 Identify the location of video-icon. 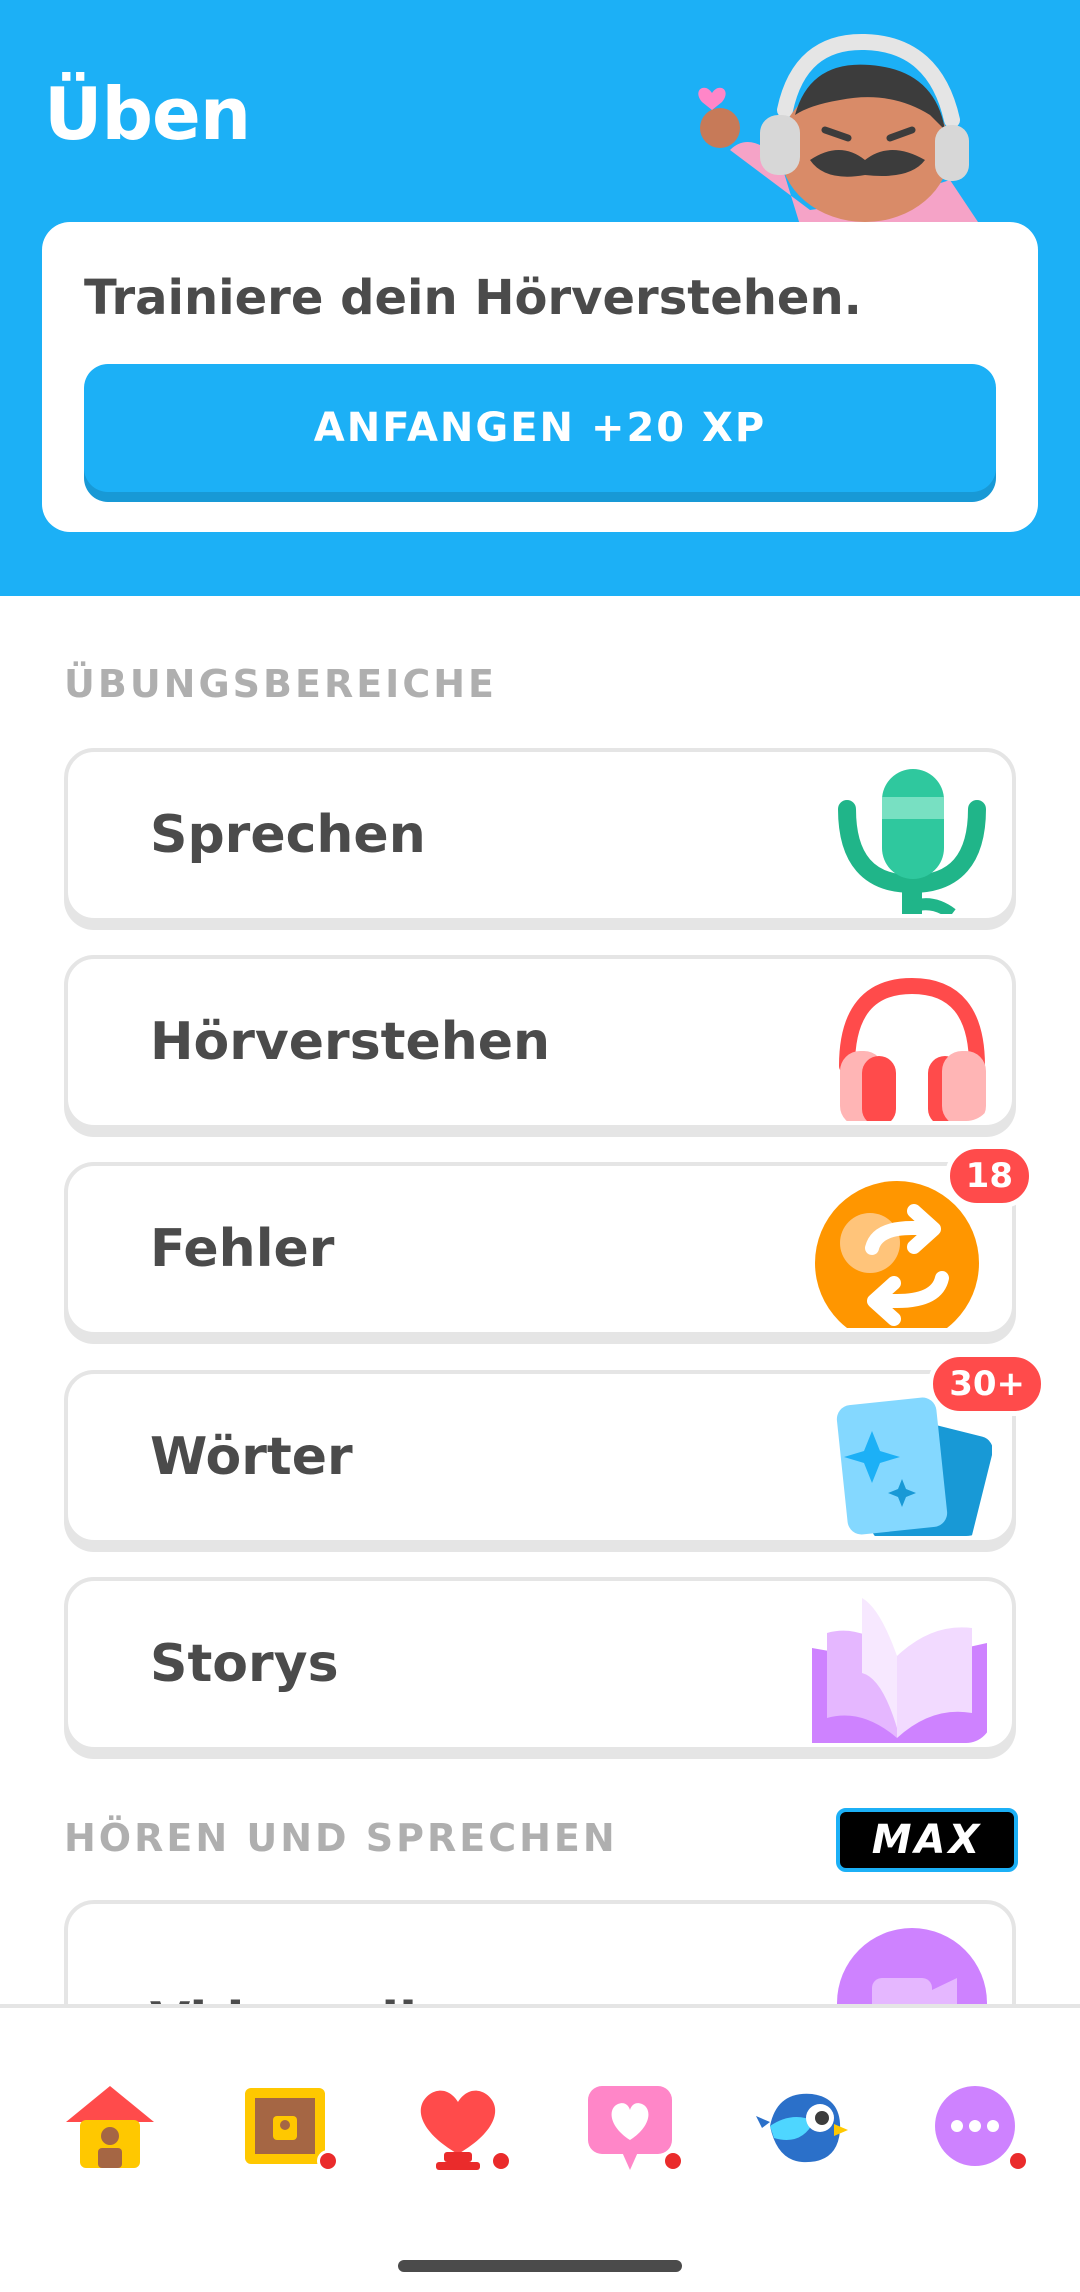
(897, 1961).